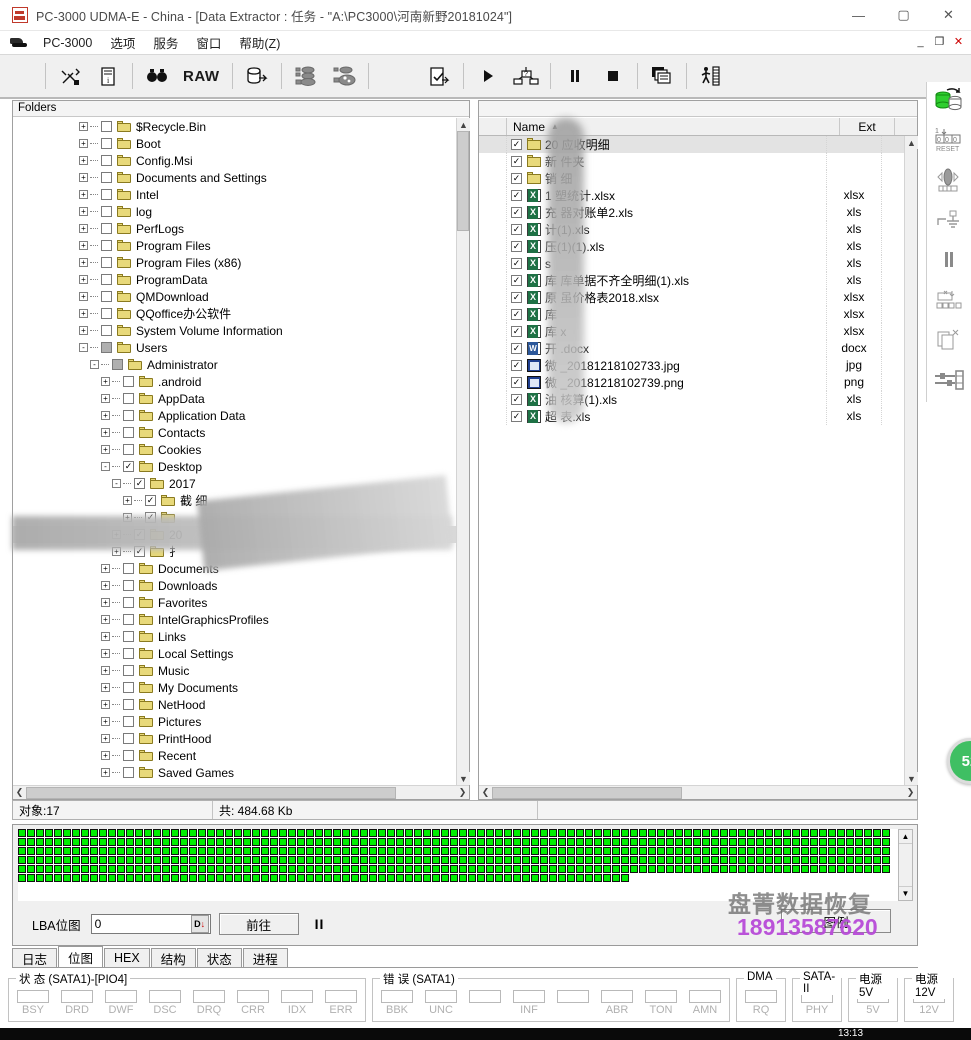  Describe the element at coordinates (949, 180) in the screenshot. I see `head-map-icon` at that location.